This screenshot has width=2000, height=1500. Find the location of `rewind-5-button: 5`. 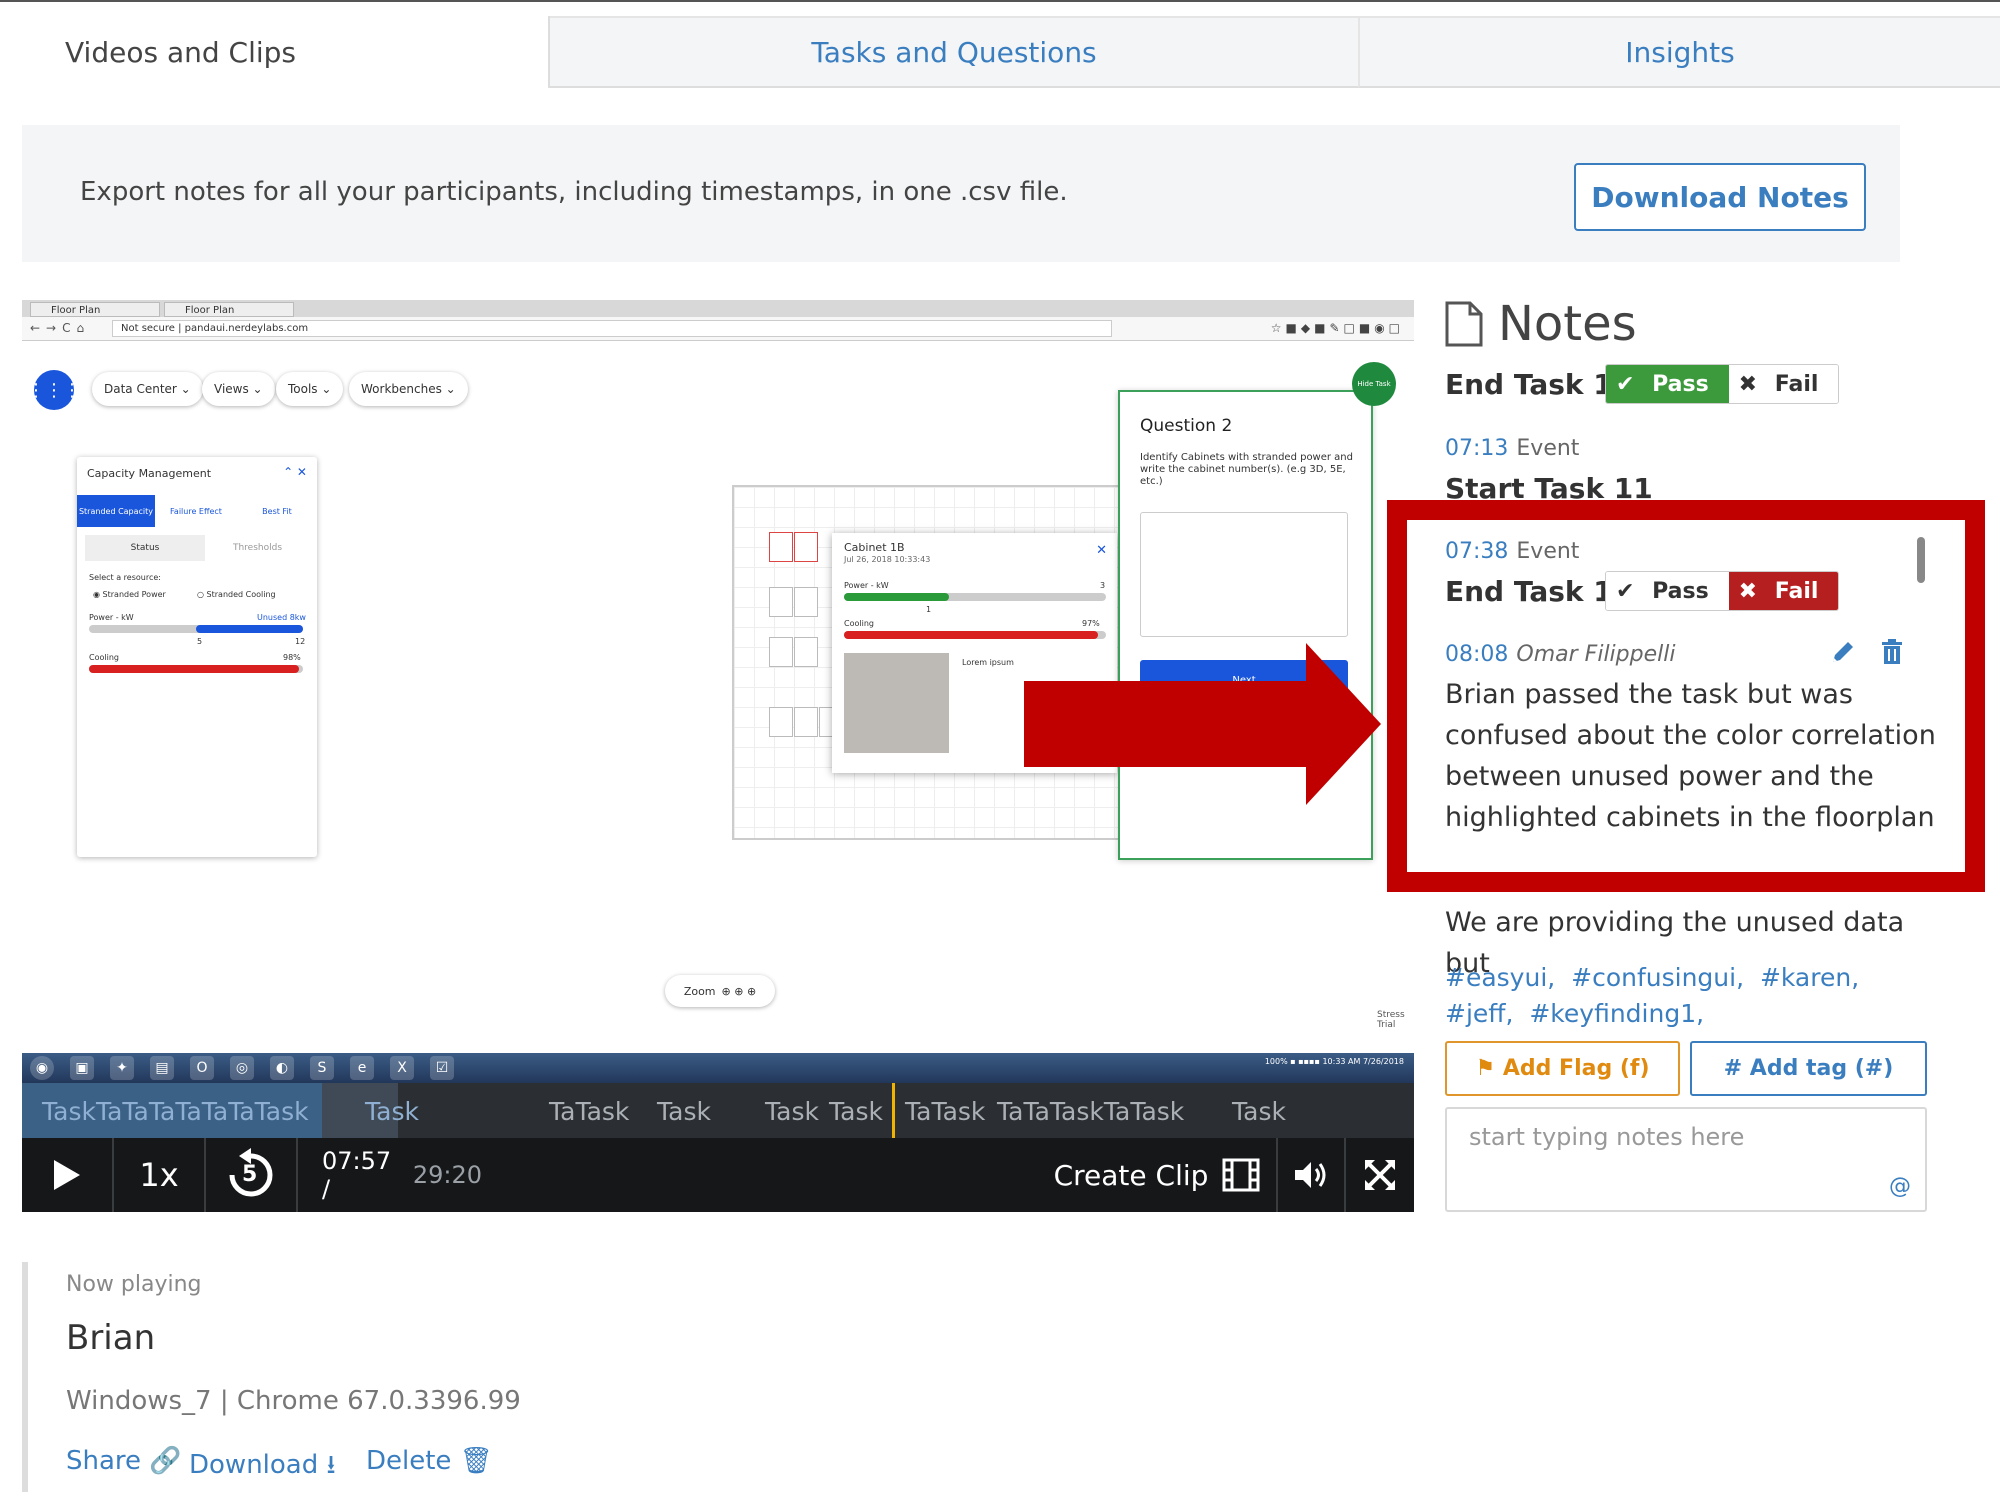

rewind-5-button: 5 is located at coordinates (251, 1175).